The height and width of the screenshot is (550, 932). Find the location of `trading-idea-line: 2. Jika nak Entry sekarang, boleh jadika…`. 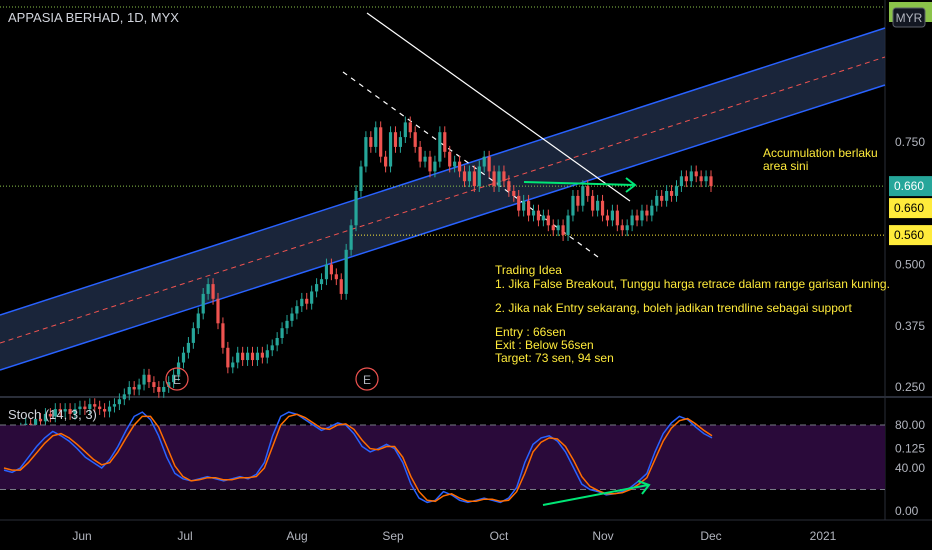

trading-idea-line: 2. Jika nak Entry sekarang, boleh jadika… is located at coordinates (674, 308).